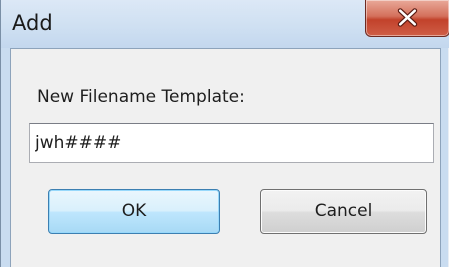  Describe the element at coordinates (141, 97) in the screenshot. I see `filename-template-label: New Filename Template:` at that location.